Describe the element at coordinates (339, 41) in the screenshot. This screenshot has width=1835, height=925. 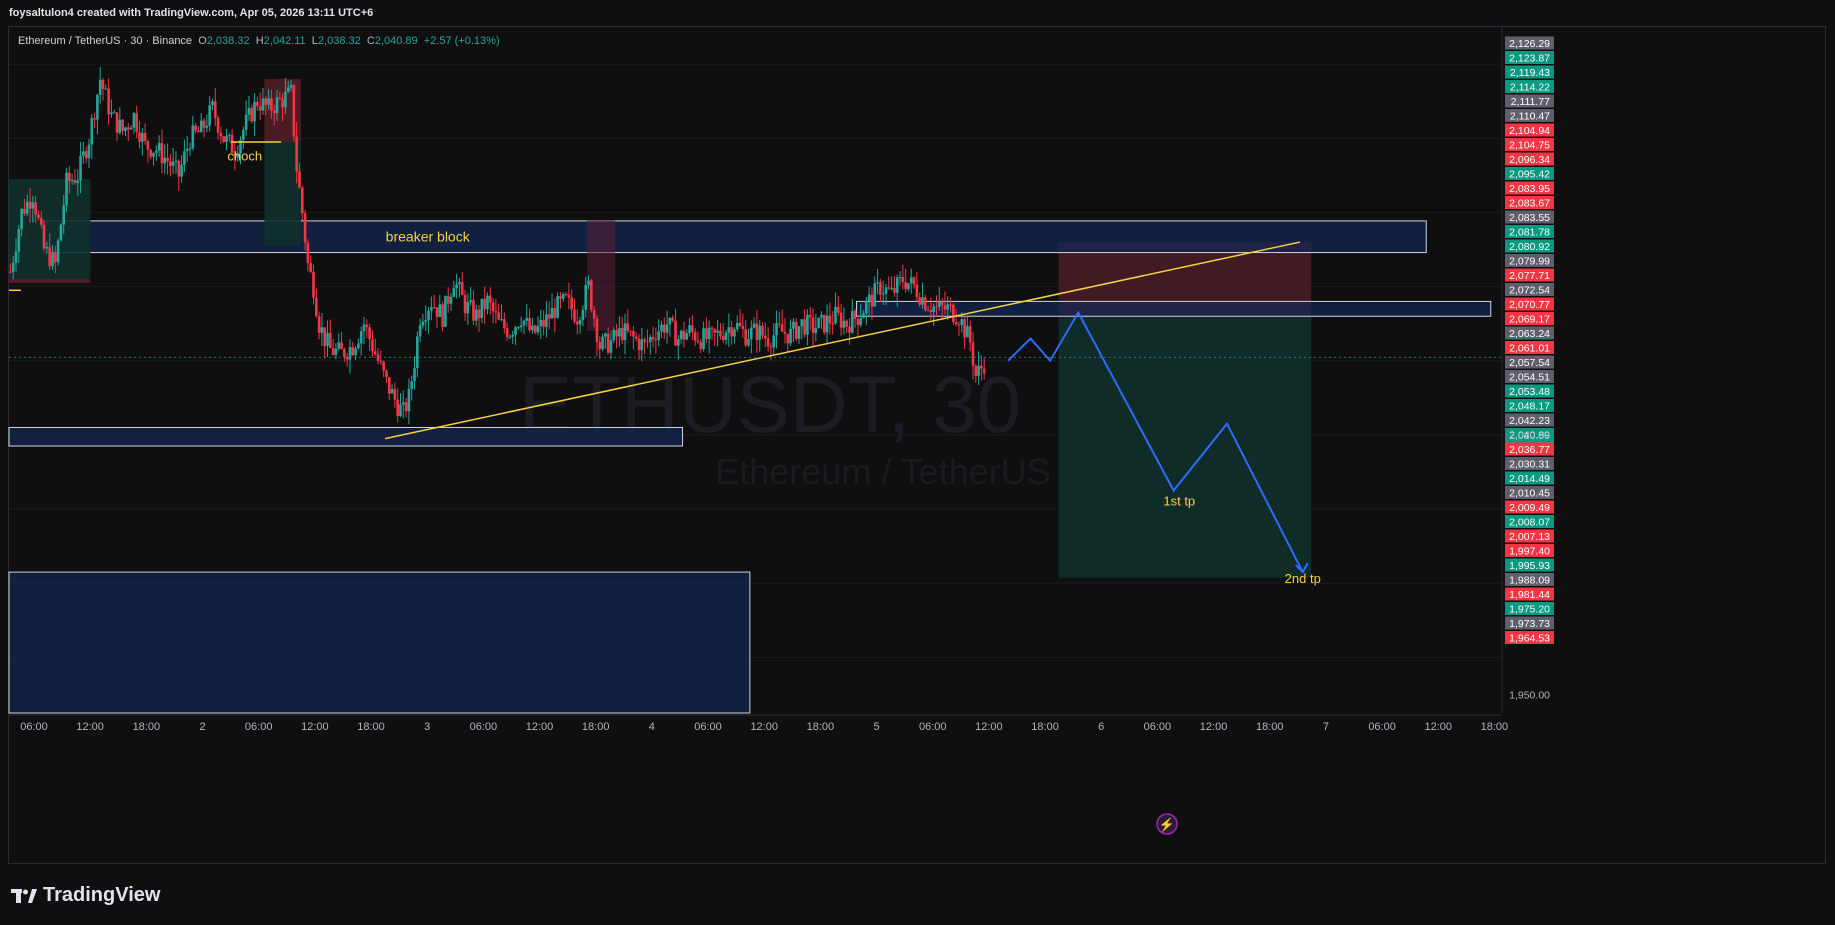
I see `low-value: 2,038.32` at that location.